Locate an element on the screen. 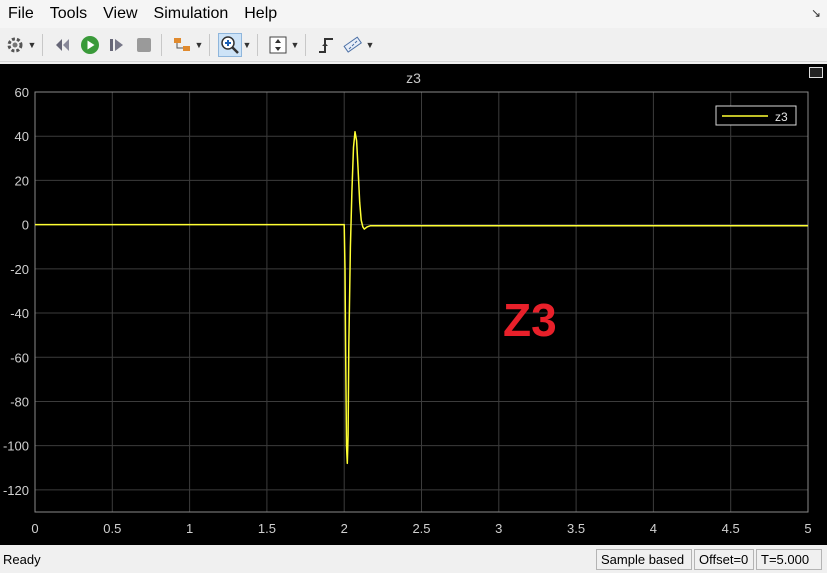 The width and height of the screenshot is (827, 573). y-tick-label: 0 is located at coordinates (25, 225).